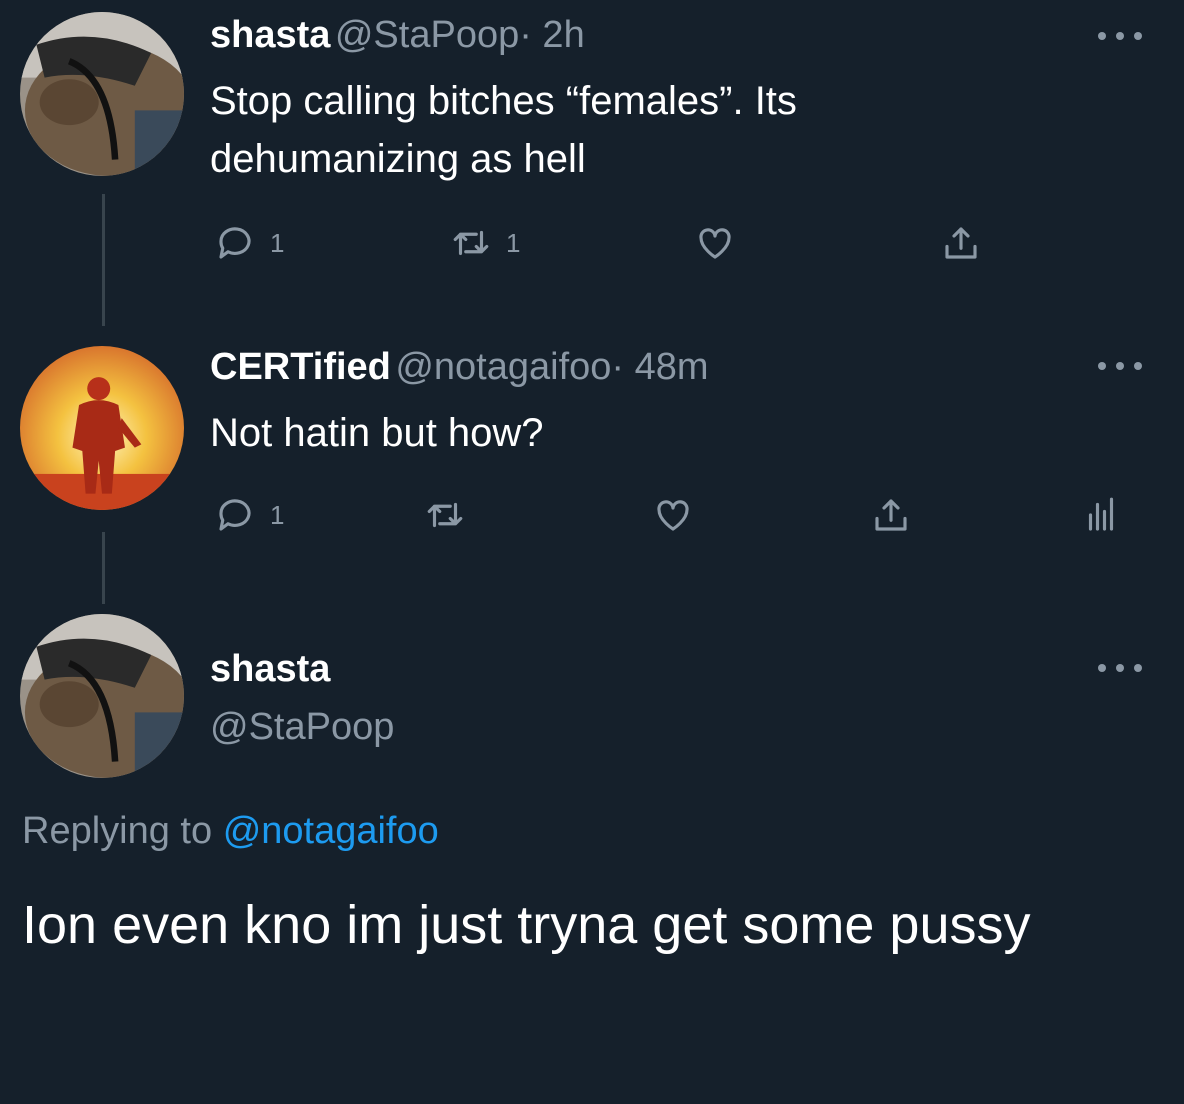 The height and width of the screenshot is (1104, 1184). I want to click on analytics-button, so click(1101, 515).